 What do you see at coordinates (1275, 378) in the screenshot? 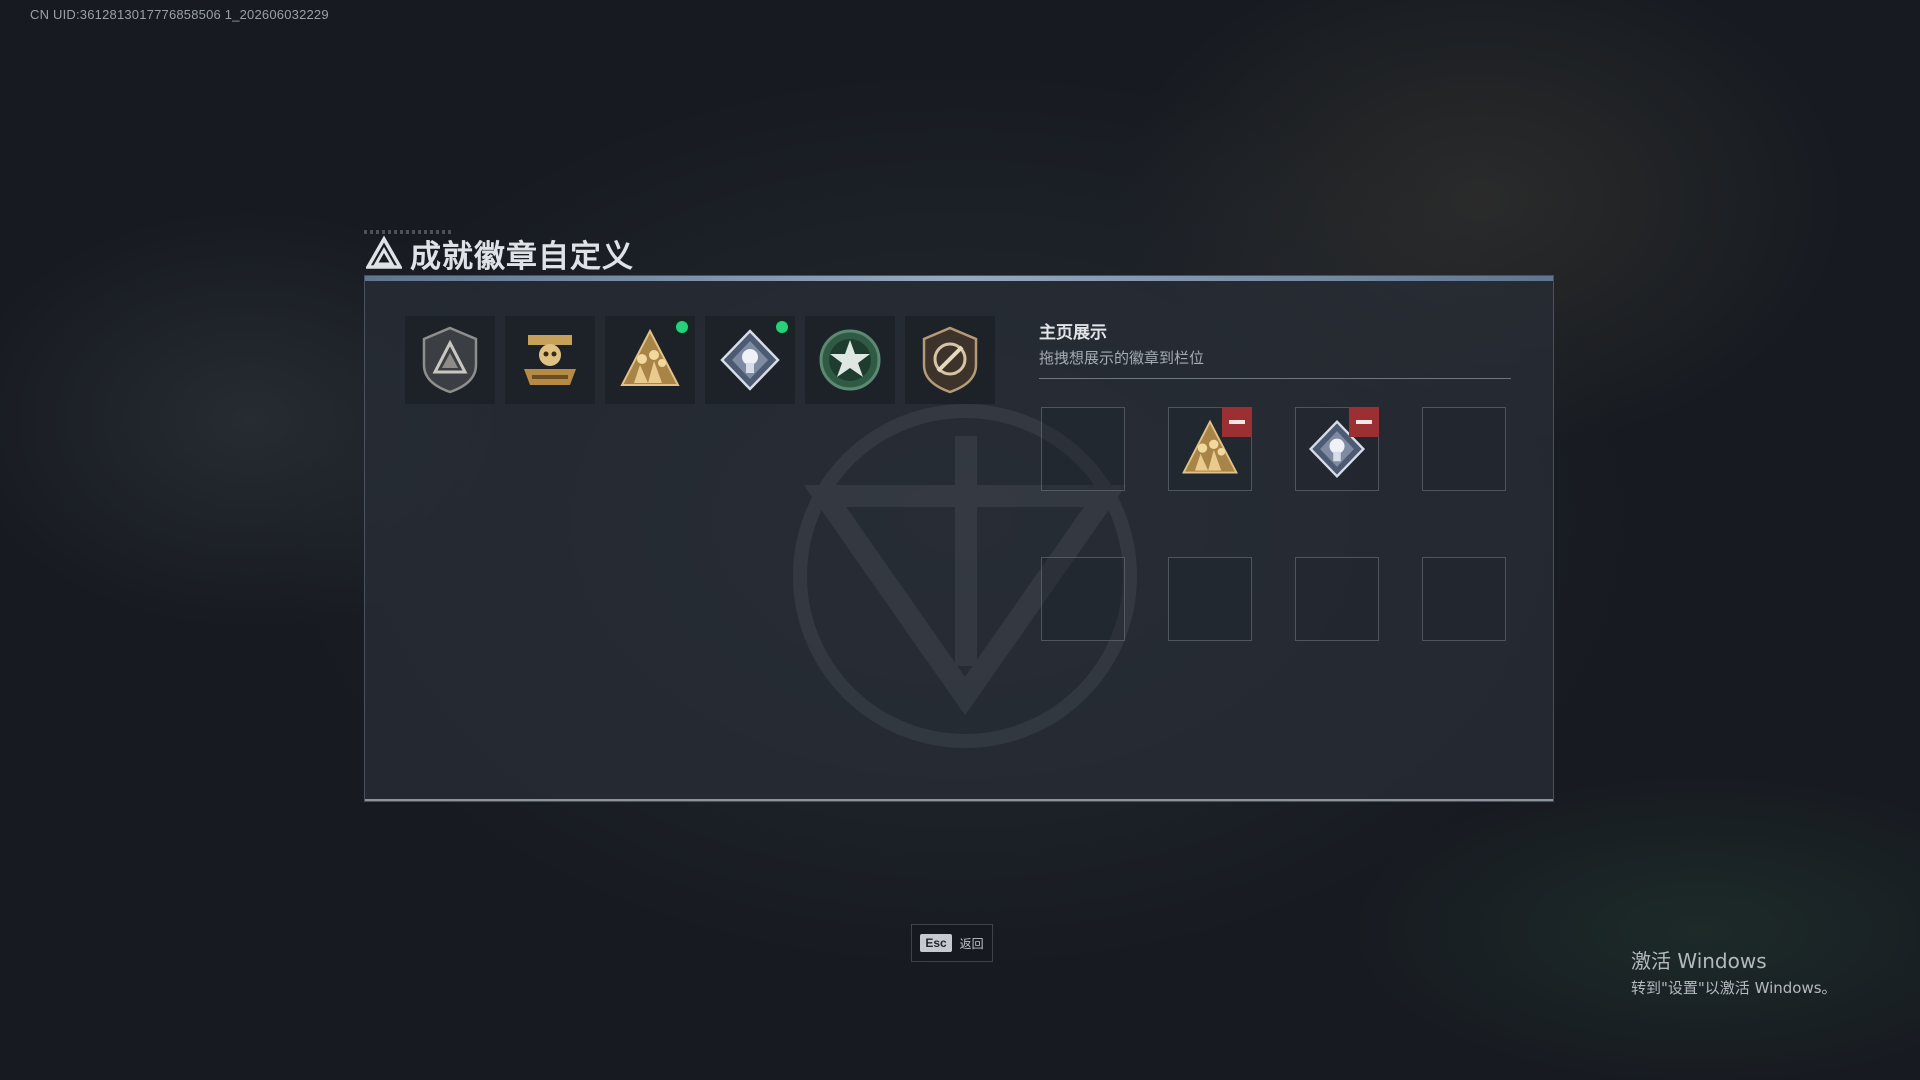
I see `display-divider` at bounding box center [1275, 378].